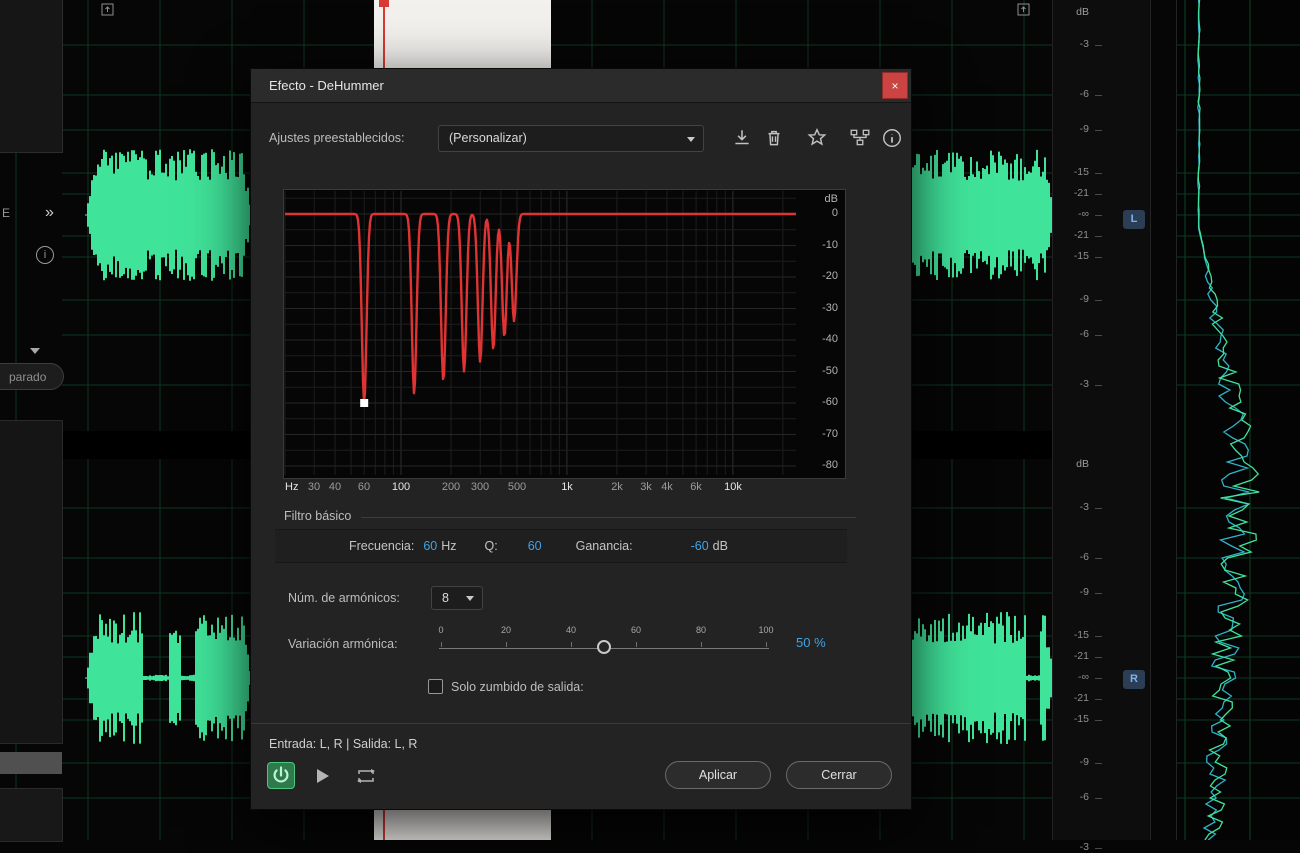  I want to click on harmonics-value: 8, so click(445, 598).